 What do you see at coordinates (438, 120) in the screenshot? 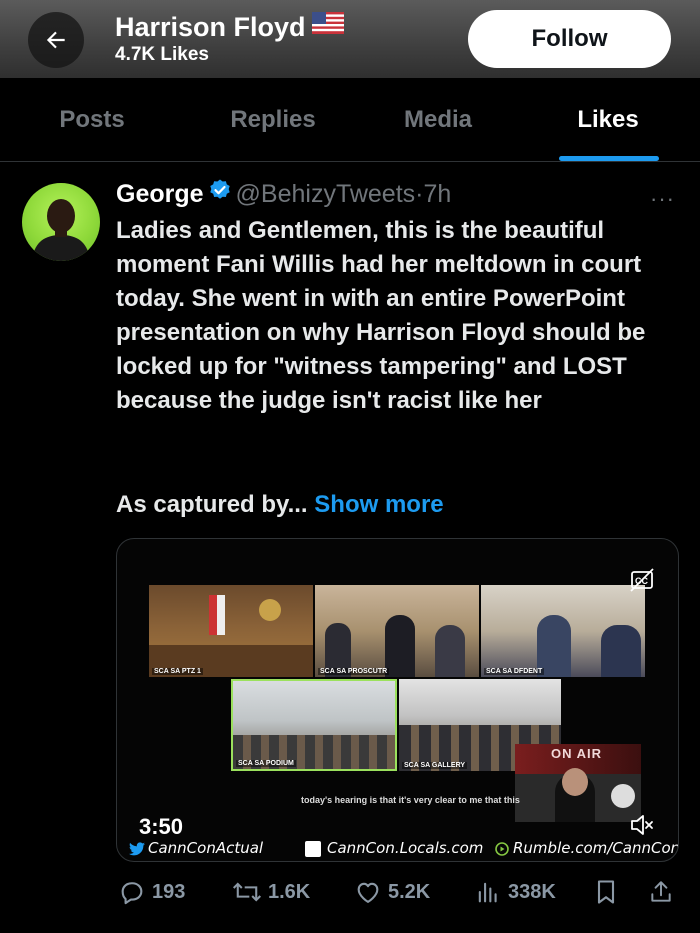
I see `tab-media: Media` at bounding box center [438, 120].